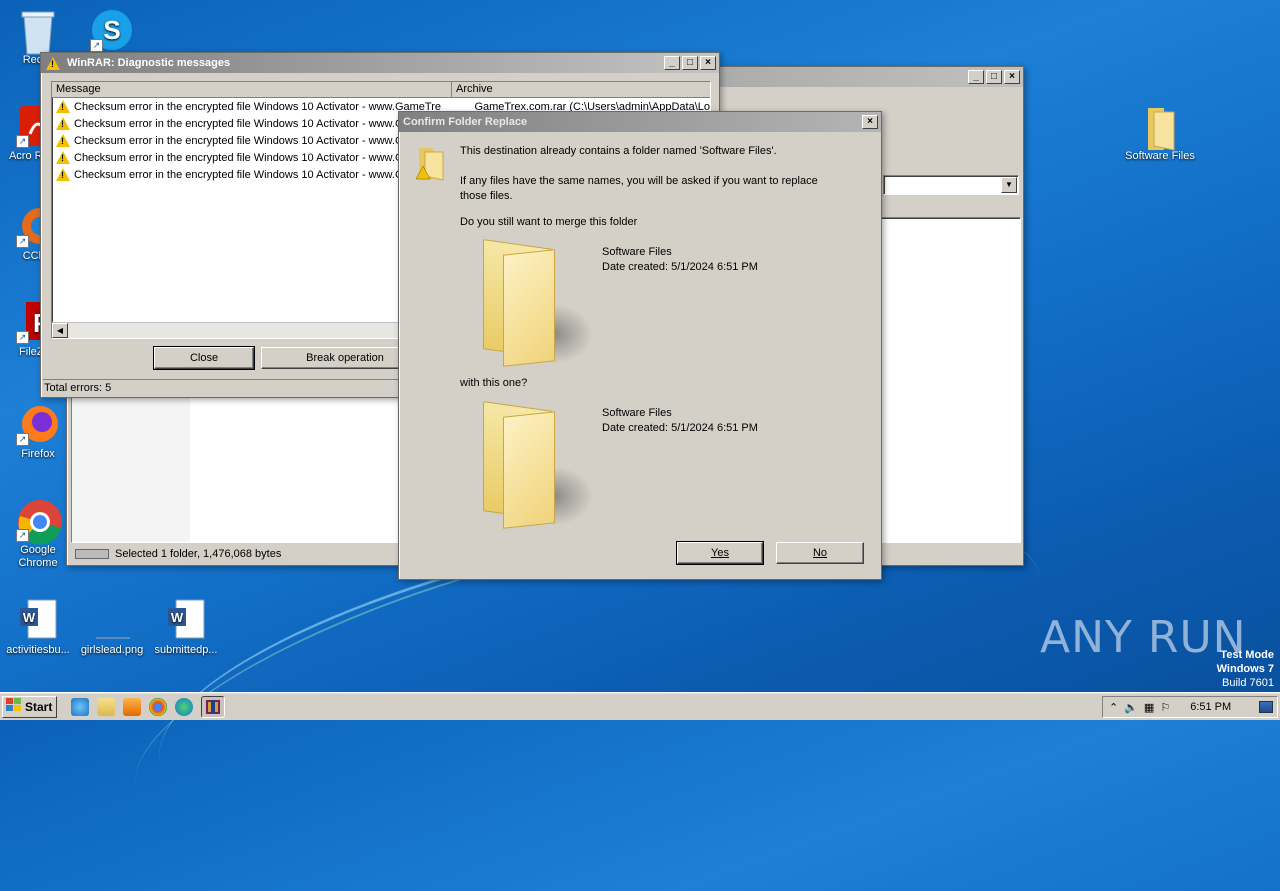 This screenshot has width=1280, height=891. What do you see at coordinates (184, 706) in the screenshot?
I see `edge-icon` at bounding box center [184, 706].